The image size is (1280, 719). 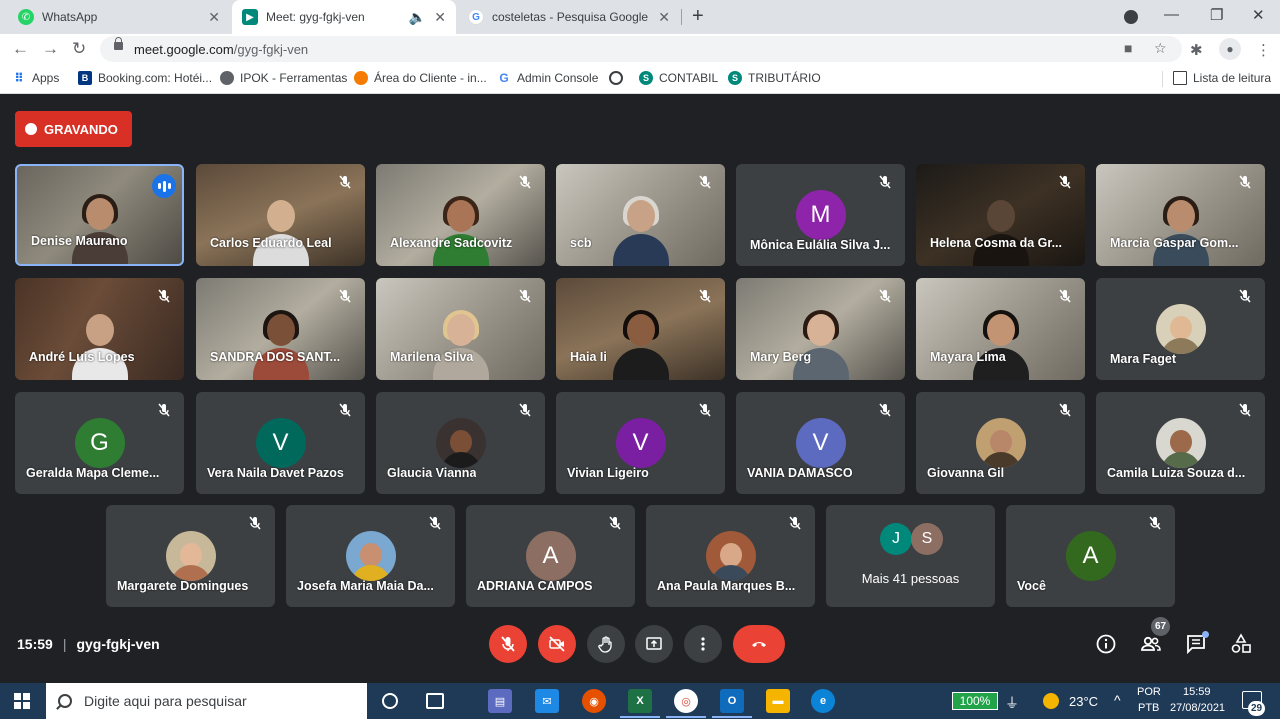 What do you see at coordinates (206, 701) in the screenshot?
I see `taskbar-search: Digite aqui para pesquisar` at bounding box center [206, 701].